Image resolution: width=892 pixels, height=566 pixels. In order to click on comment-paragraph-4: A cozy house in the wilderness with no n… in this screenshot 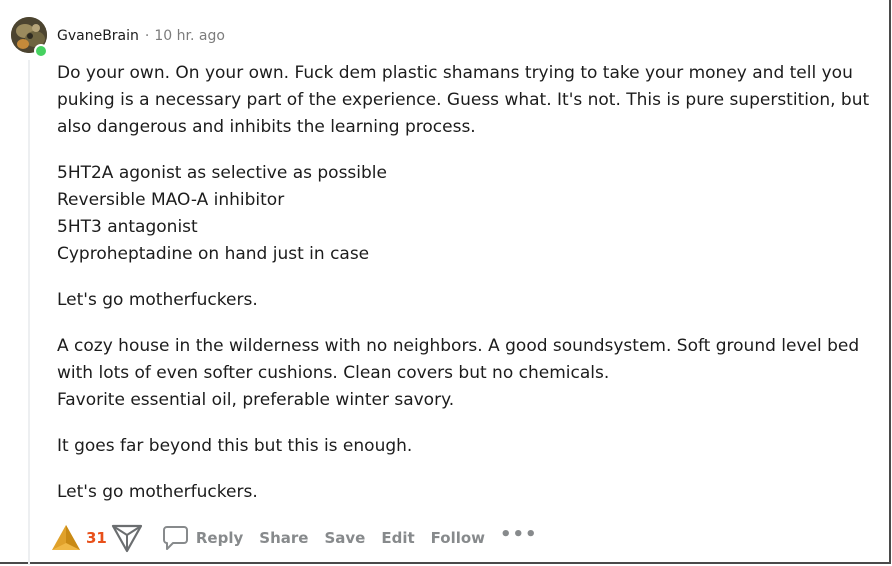, I will do `click(458, 373)`.